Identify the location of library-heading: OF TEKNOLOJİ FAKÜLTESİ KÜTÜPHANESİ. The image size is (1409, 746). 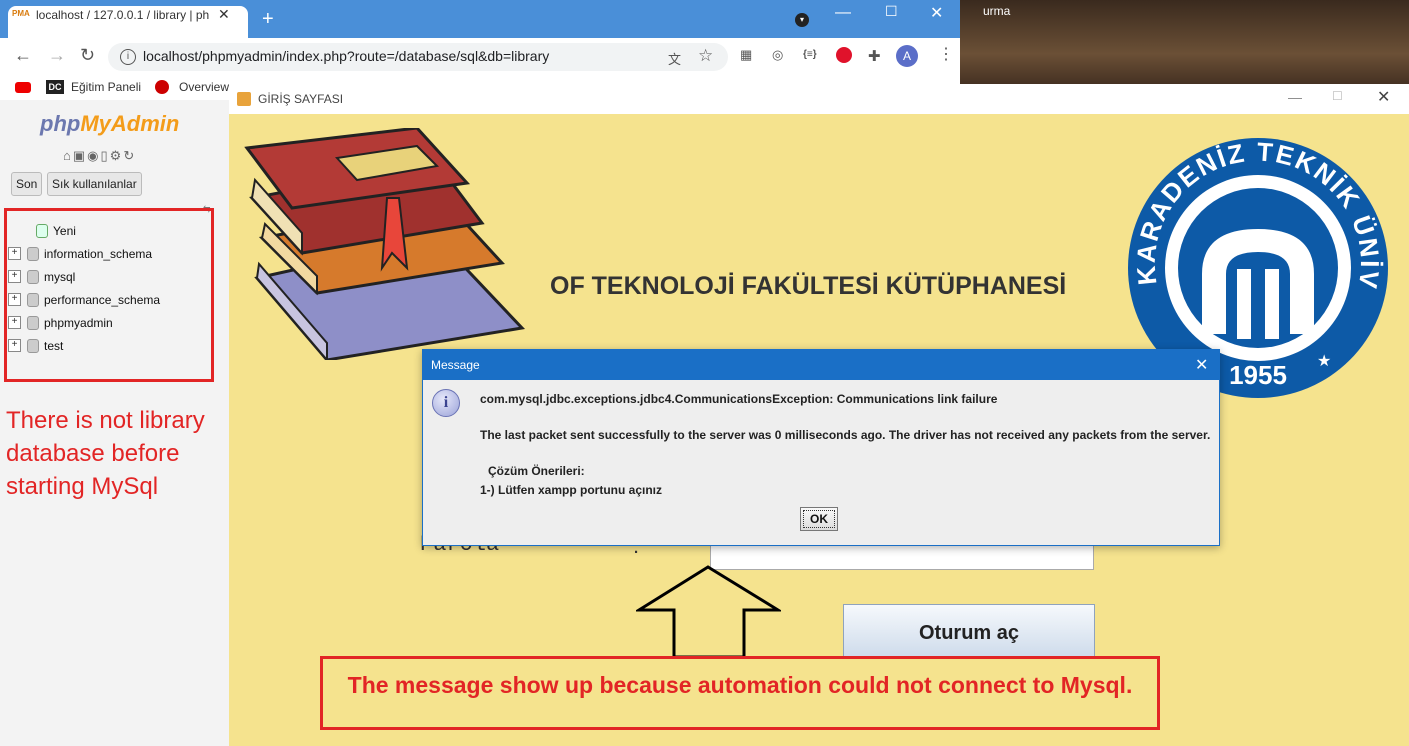
(808, 286).